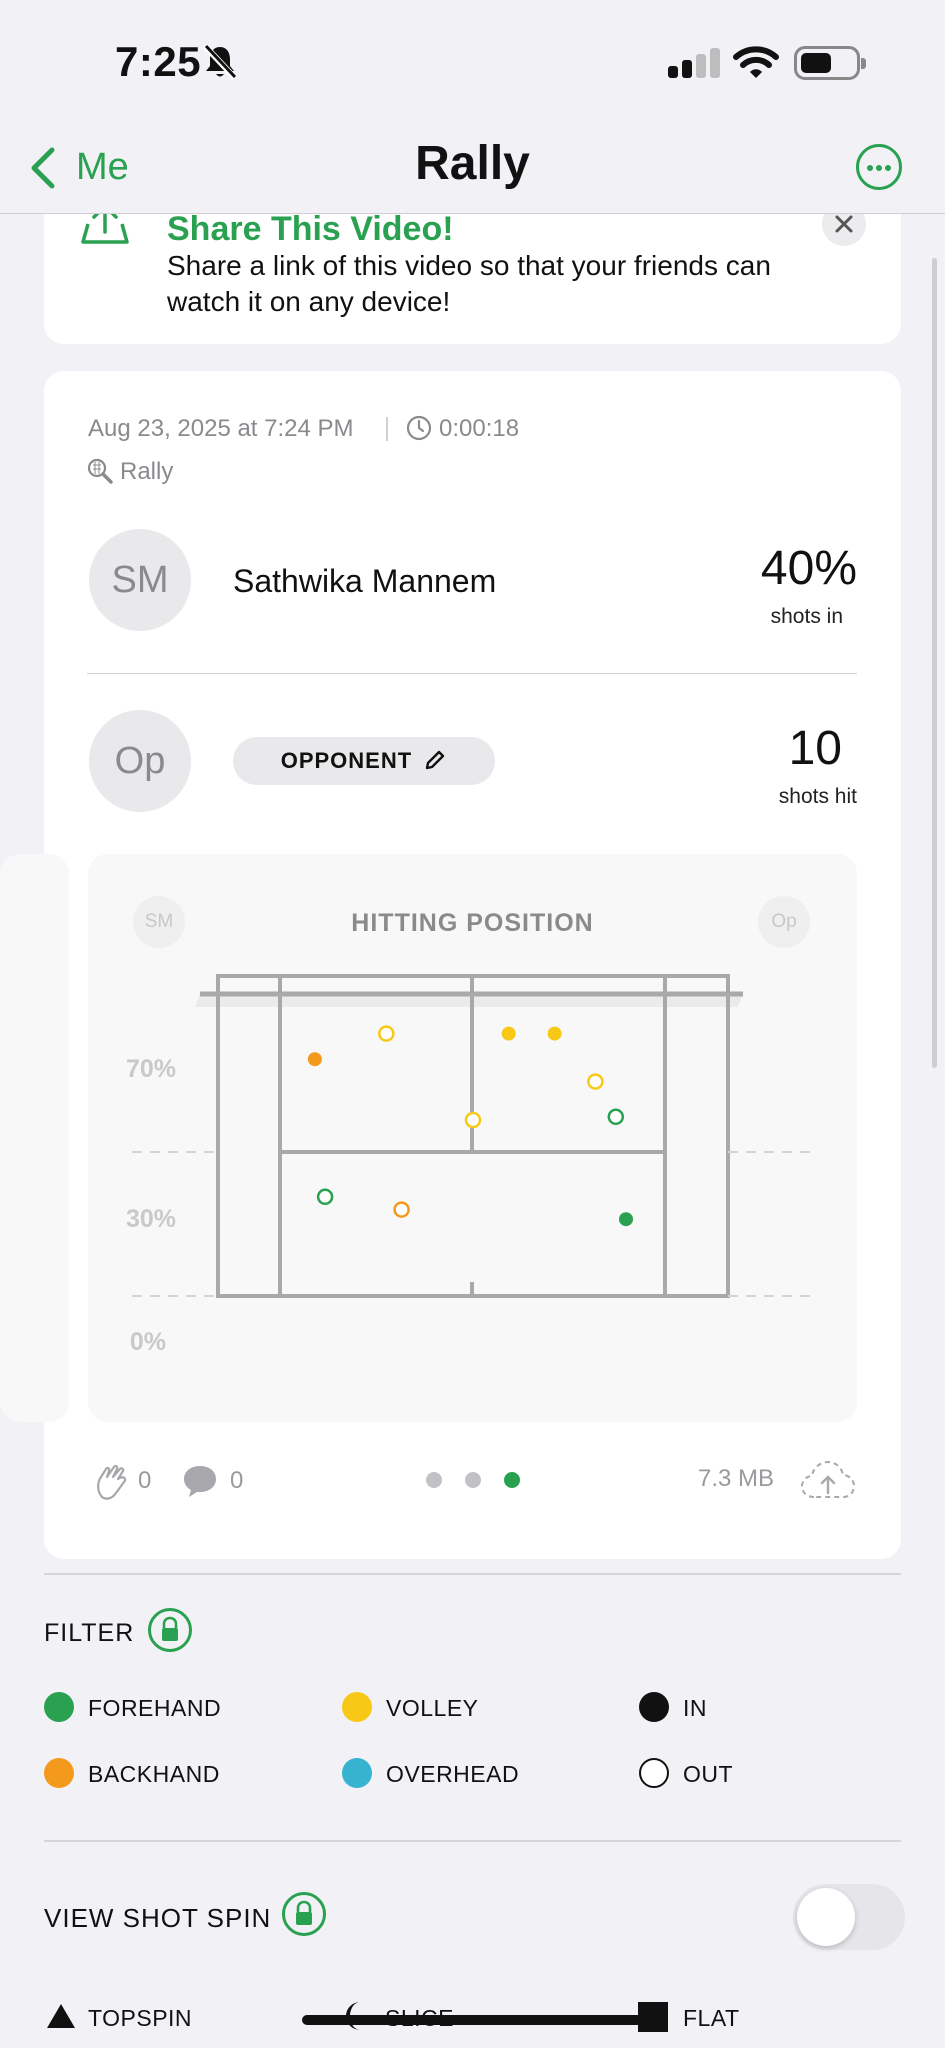  I want to click on filter-dot-backhand, so click(59, 1773).